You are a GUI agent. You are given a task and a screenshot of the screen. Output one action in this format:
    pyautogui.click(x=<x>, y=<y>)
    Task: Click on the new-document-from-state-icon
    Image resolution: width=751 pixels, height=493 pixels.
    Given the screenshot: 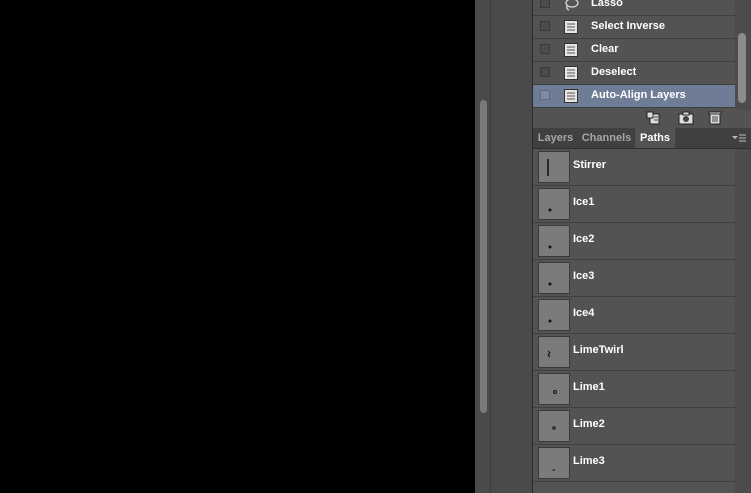 What is the action you would take?
    pyautogui.click(x=654, y=118)
    